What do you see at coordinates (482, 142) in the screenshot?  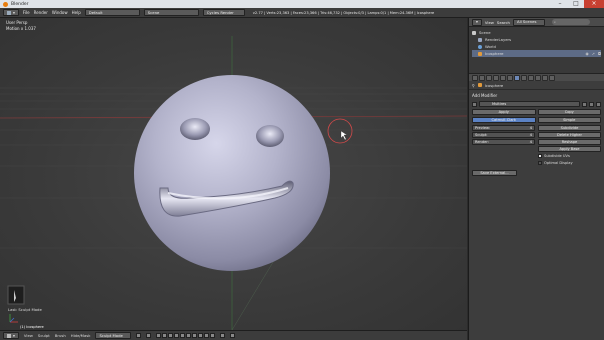 I see `field-label: Render:` at bounding box center [482, 142].